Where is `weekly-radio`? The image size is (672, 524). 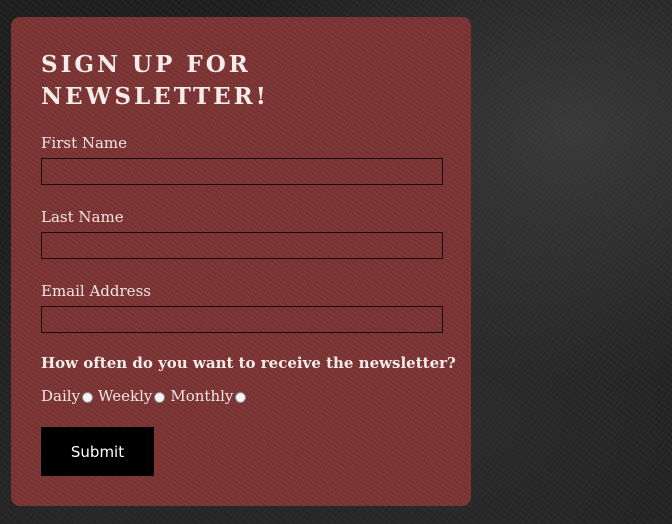 weekly-radio is located at coordinates (160, 397).